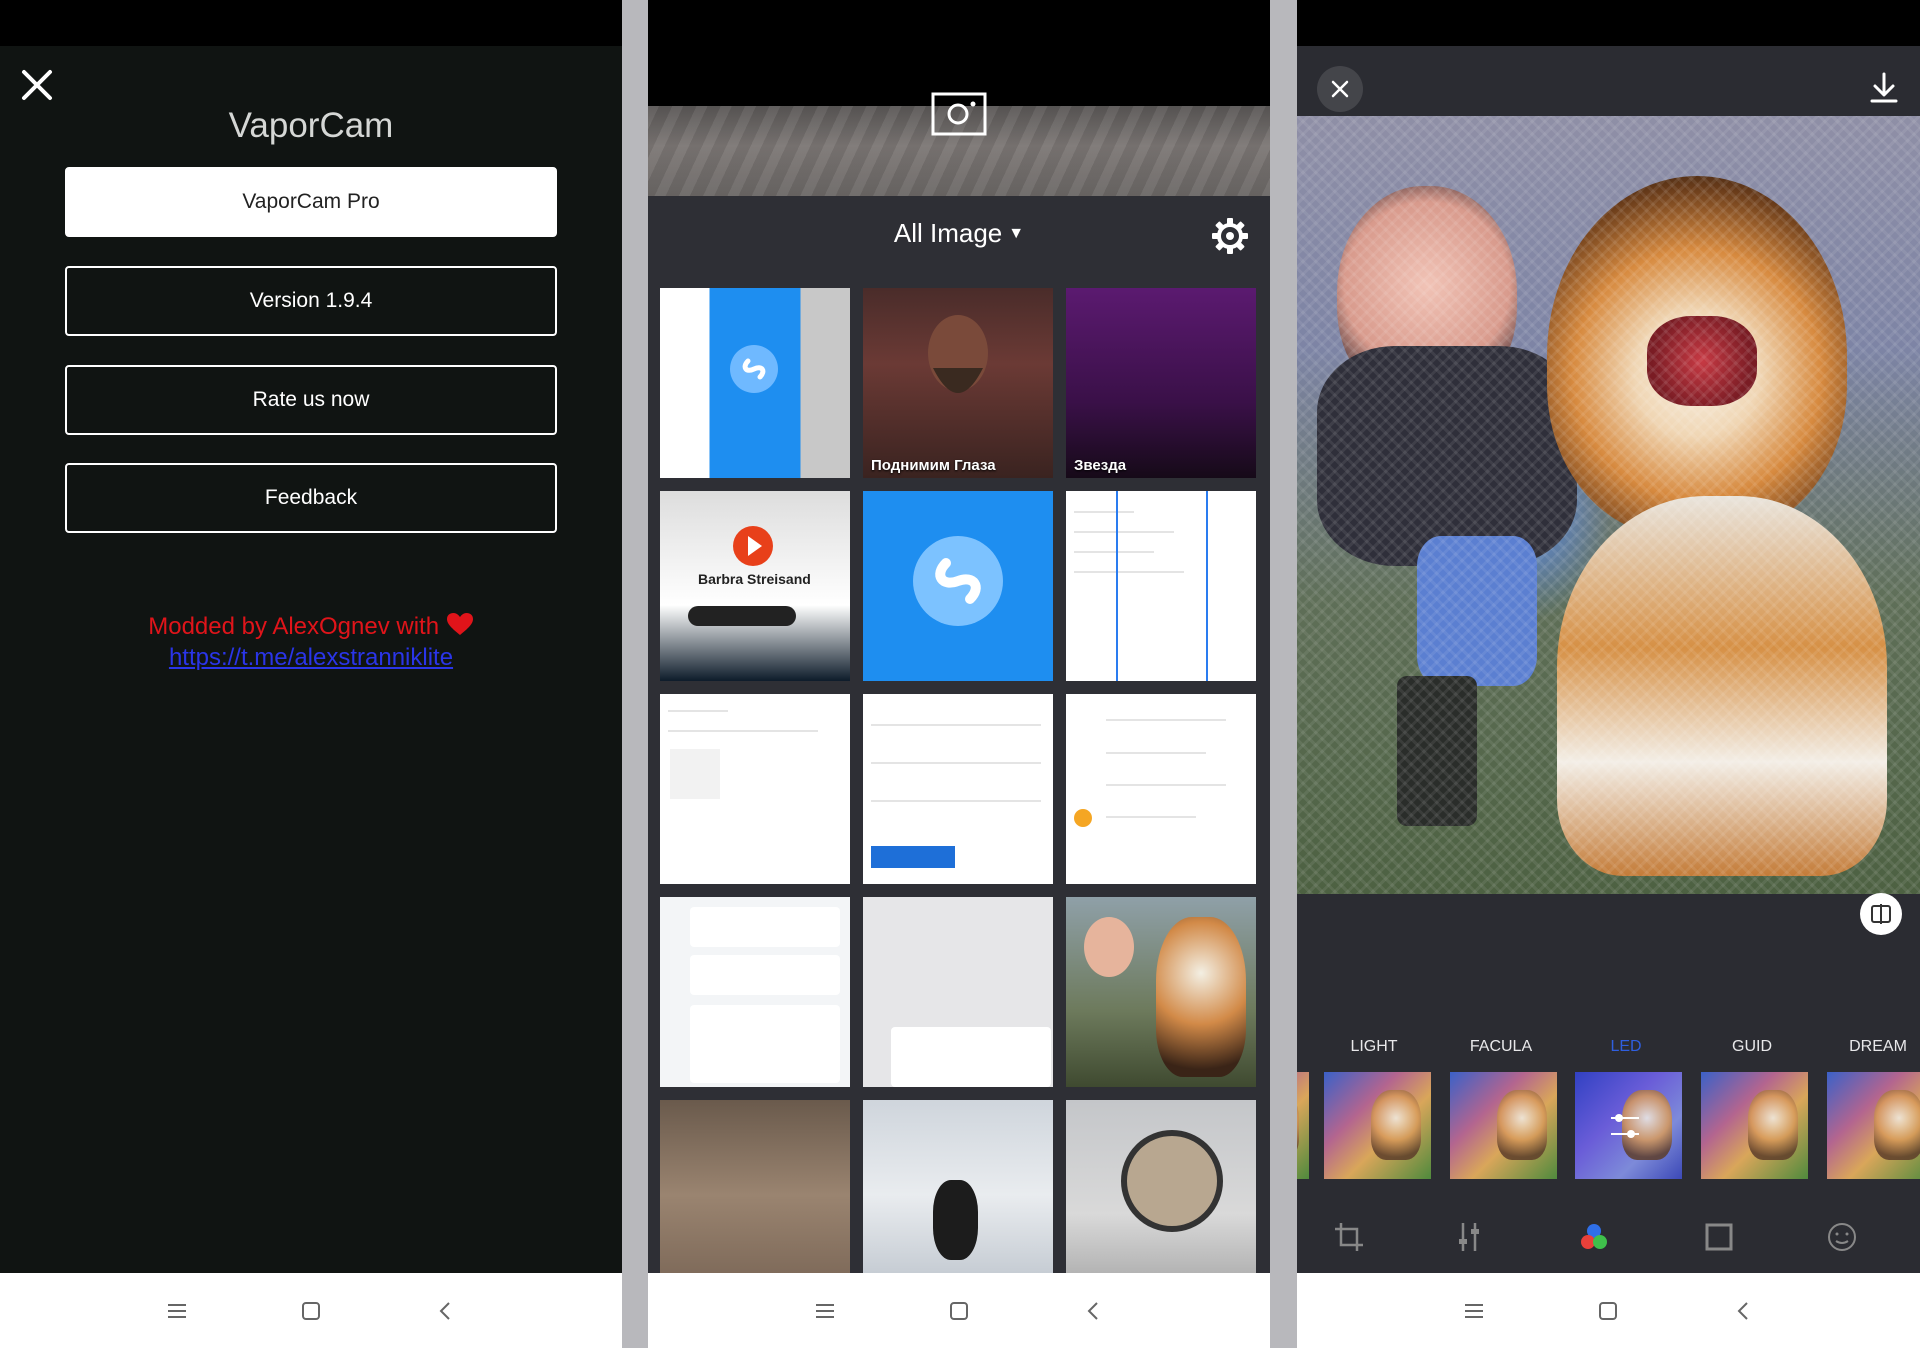 The height and width of the screenshot is (1348, 1920). I want to click on feedback-button: Feedback, so click(311, 498).